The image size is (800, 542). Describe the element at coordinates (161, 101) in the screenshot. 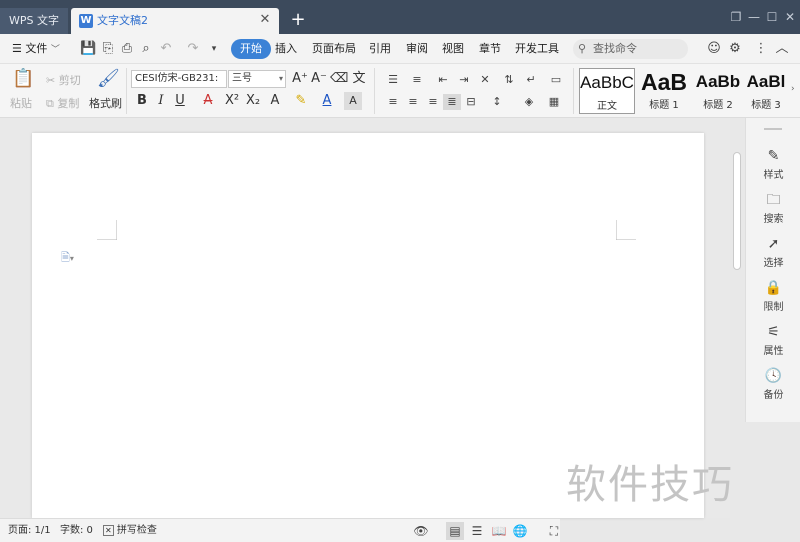

I see `italic-icon: I` at that location.